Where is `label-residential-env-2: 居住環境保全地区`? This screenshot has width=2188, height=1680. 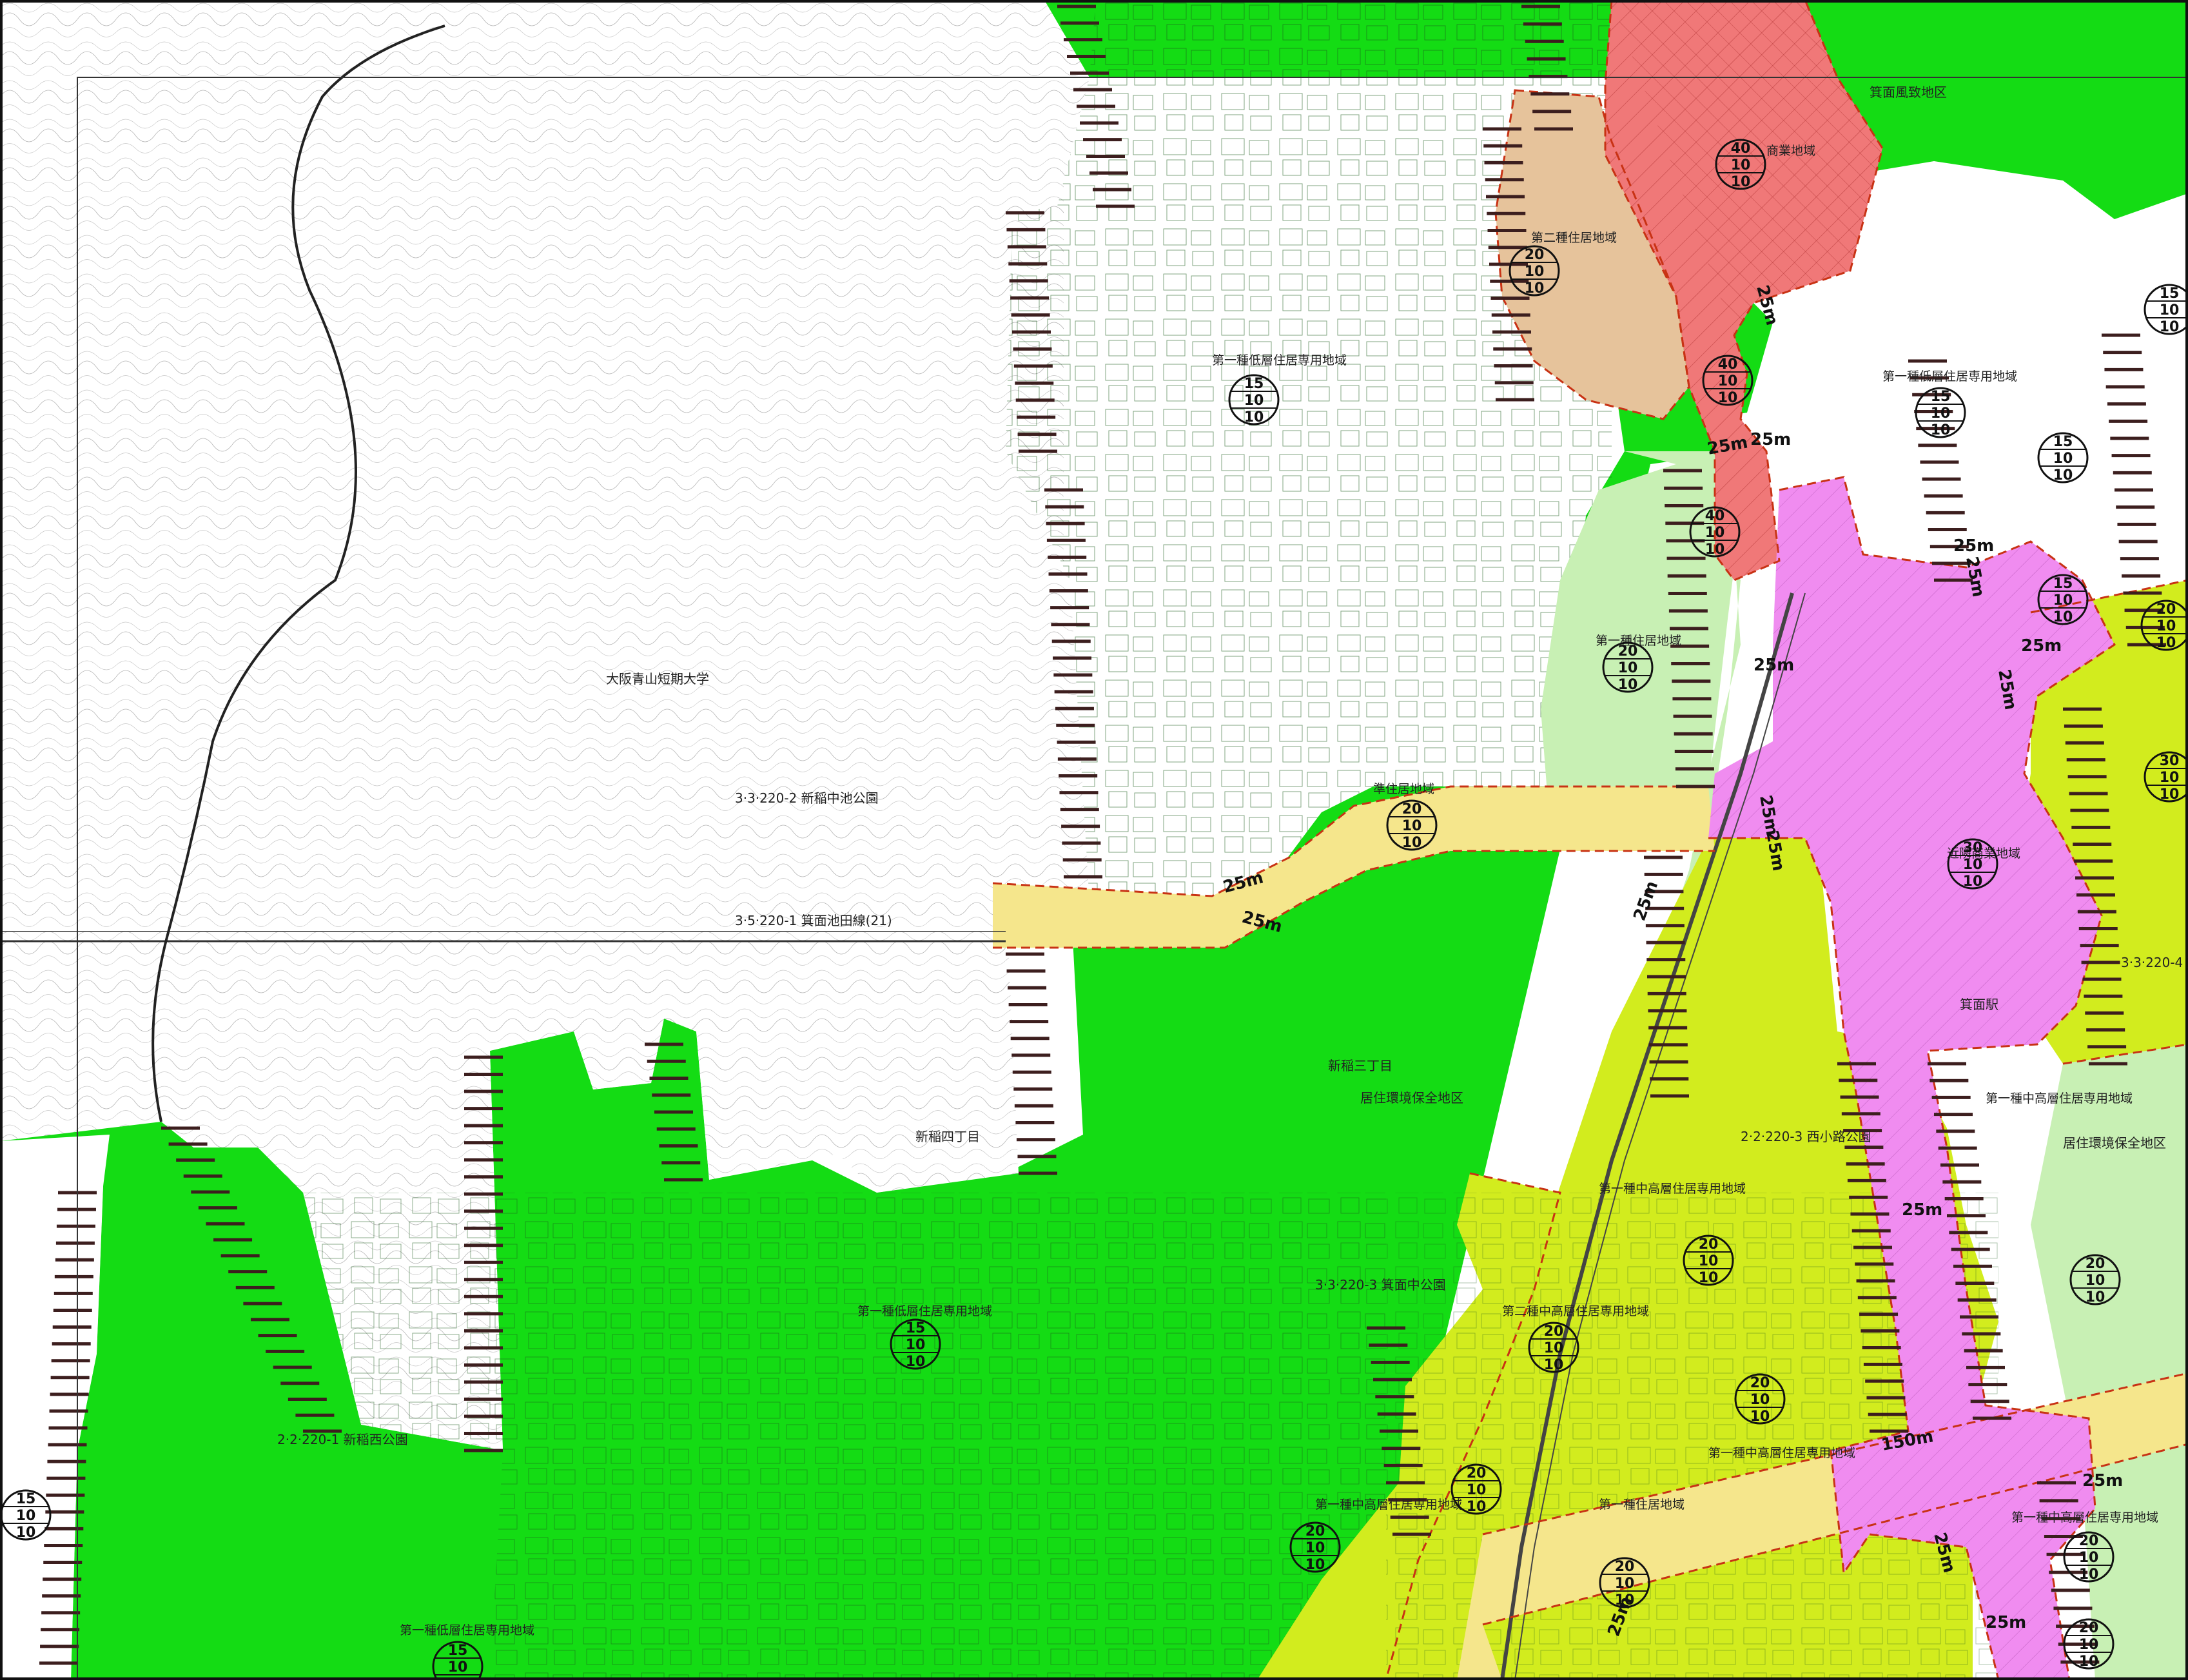
label-residential-env-2: 居住環境保全地区 is located at coordinates (2114, 1143).